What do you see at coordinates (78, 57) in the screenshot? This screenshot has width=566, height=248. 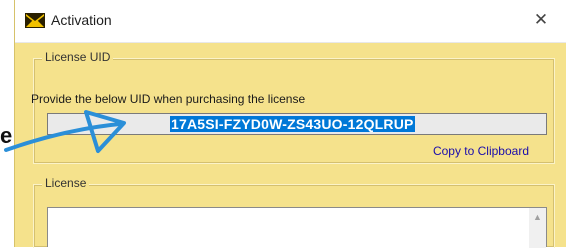 I see `license-uid-legend: License UID` at bounding box center [78, 57].